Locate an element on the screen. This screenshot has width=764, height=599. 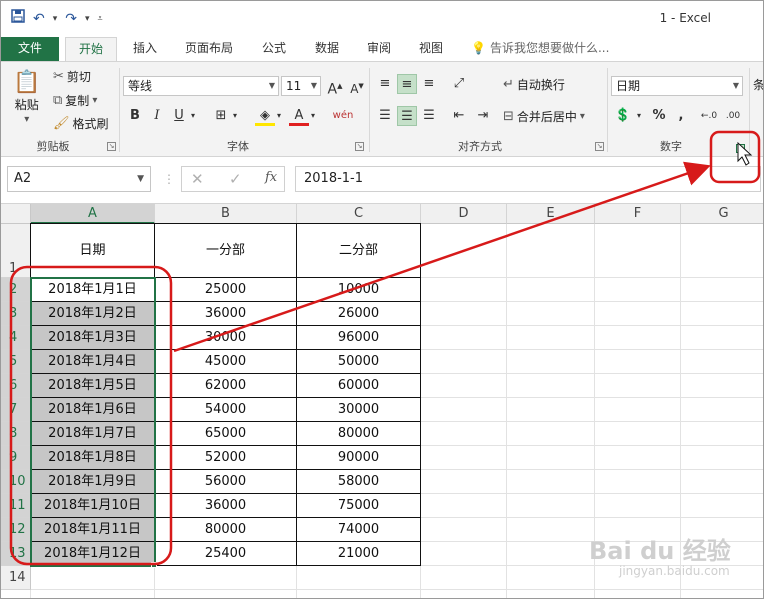
tab-data: 数据 is located at coordinates (327, 49).